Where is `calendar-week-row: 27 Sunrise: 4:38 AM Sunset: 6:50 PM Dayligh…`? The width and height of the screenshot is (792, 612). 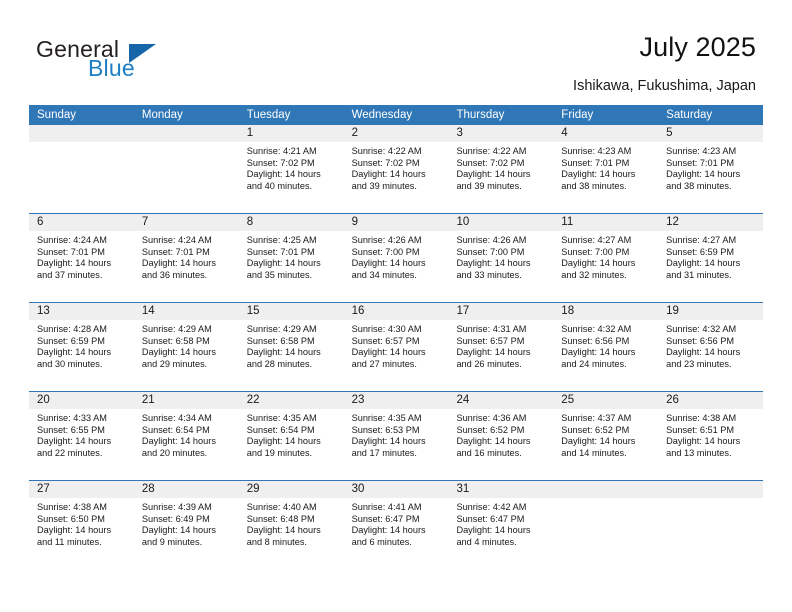
calendar-week-row: 27 Sunrise: 4:38 AM Sunset: 6:50 PM Dayligh… is located at coordinates (396, 524).